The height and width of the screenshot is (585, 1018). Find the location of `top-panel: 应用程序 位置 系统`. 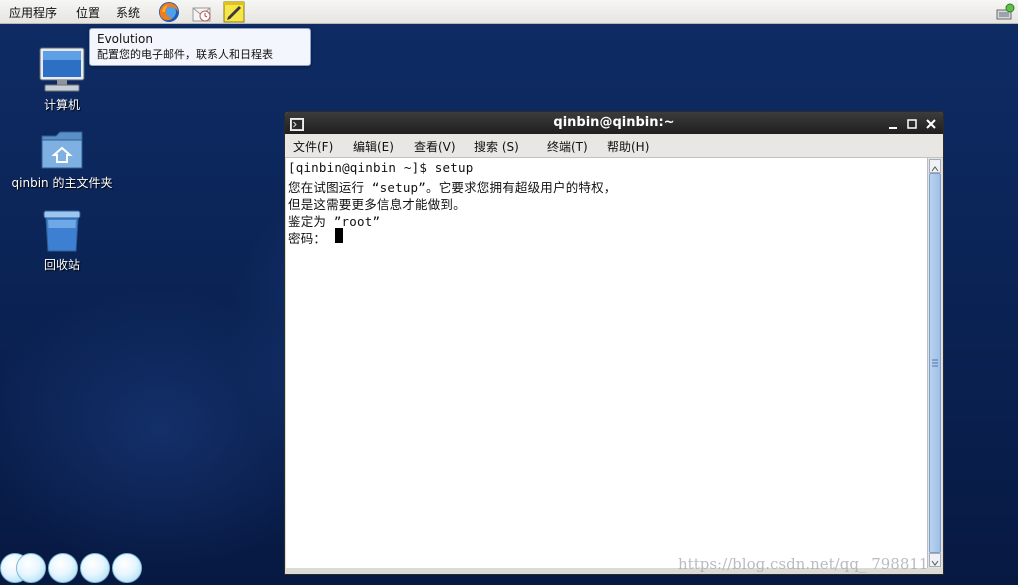

top-panel: 应用程序 位置 系统 is located at coordinates (509, 12).